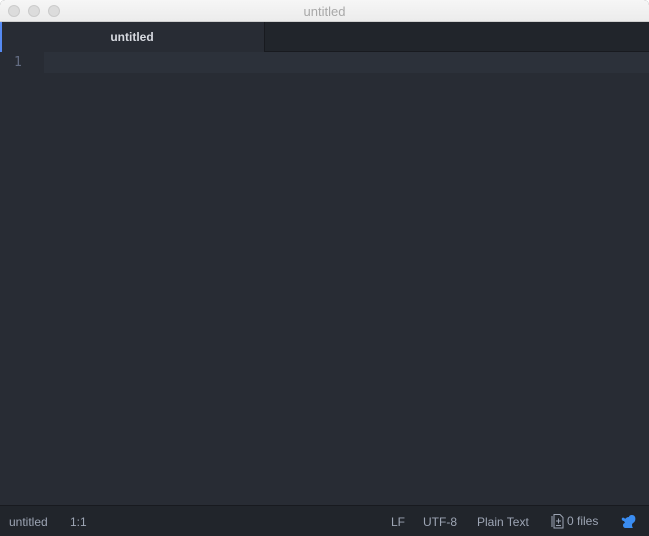 This screenshot has width=649, height=536. Describe the element at coordinates (583, 521) in the screenshot. I see `files-count: 0 files` at that location.